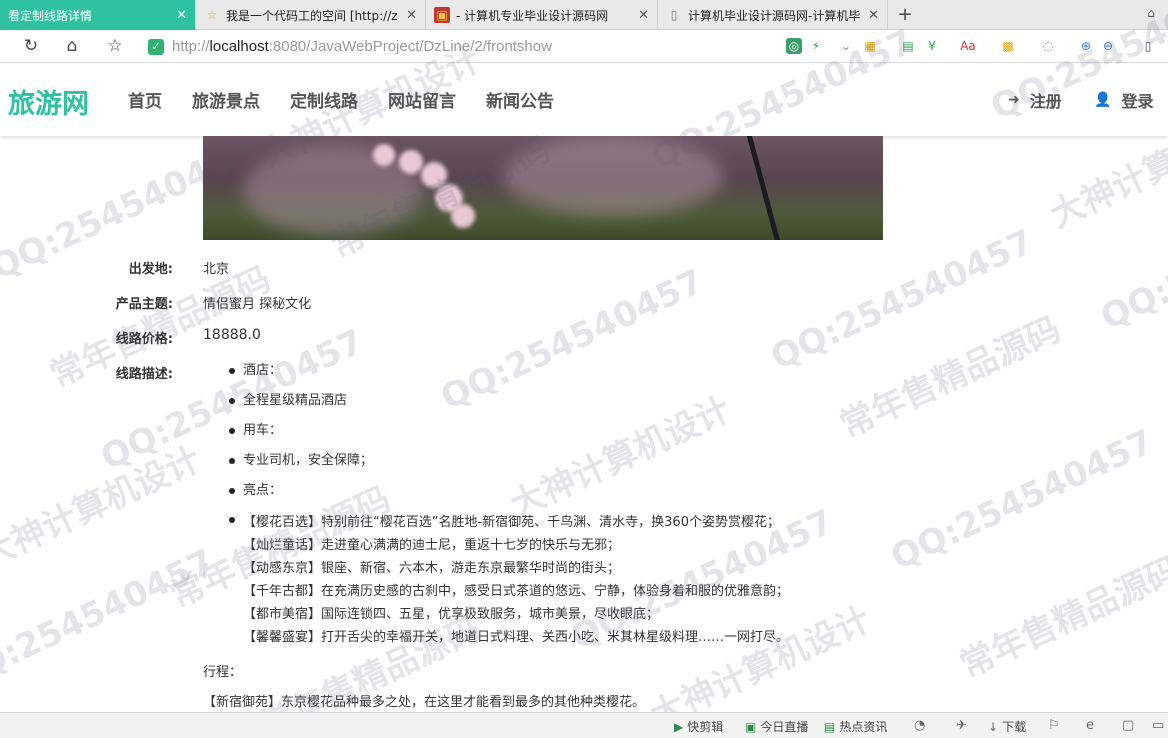 The height and width of the screenshot is (738, 1168). What do you see at coordinates (422, 99) in the screenshot?
I see `menu-item-guestbook: 网站留言` at bounding box center [422, 99].